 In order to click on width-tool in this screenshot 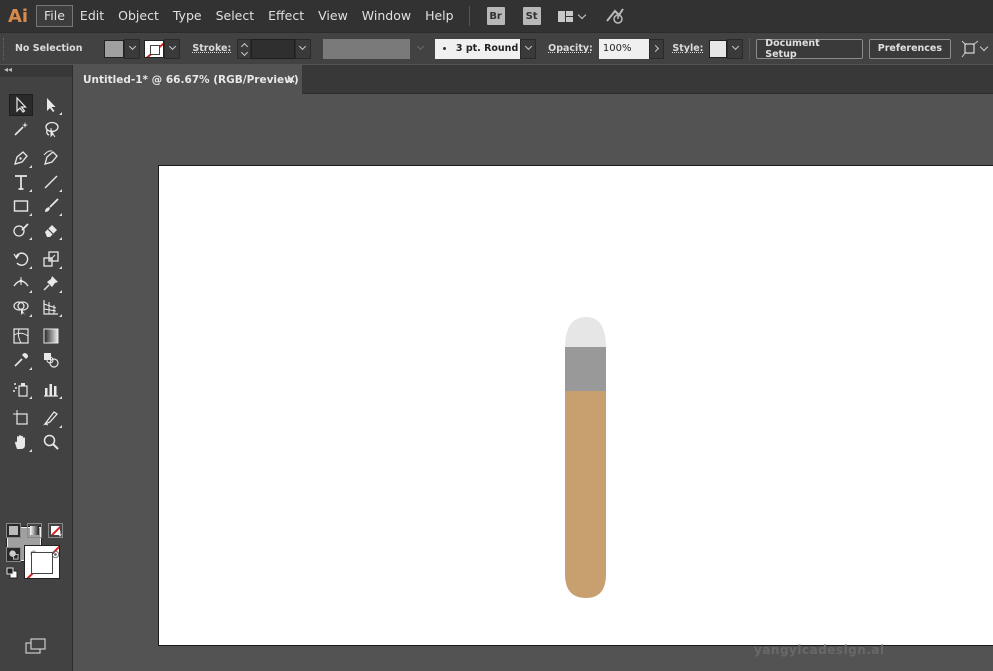, I will do `click(21, 283)`.